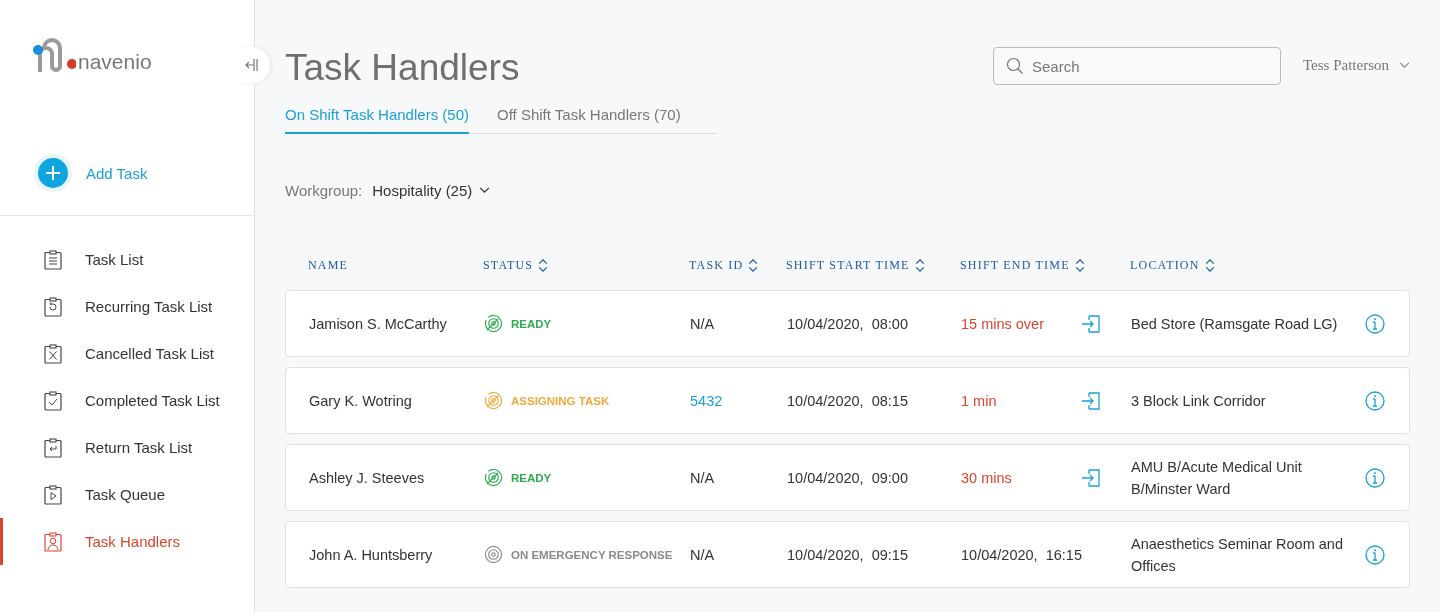 This screenshot has height=612, width=1440. I want to click on logo-icon, so click(54, 56).